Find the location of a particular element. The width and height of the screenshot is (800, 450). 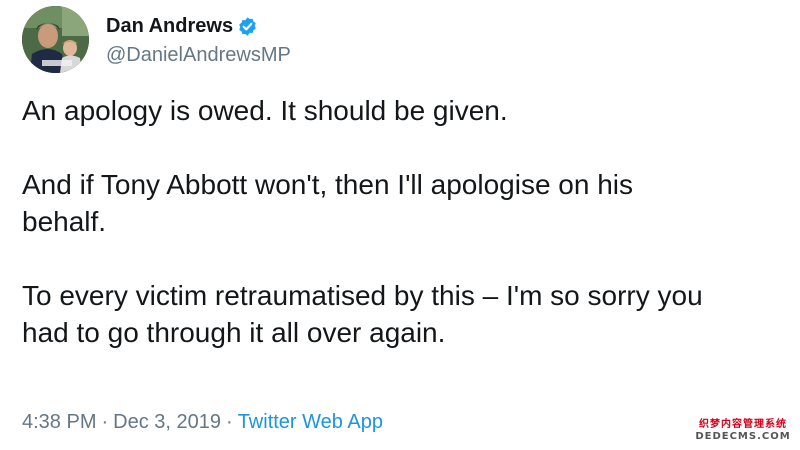

avatar-photo is located at coordinates (55, 39).